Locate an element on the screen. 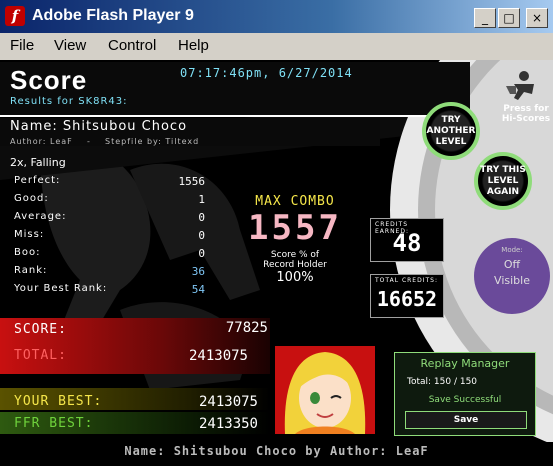 This screenshot has height=466, width=553. record-holder-percent: 100% is located at coordinates (295, 277).